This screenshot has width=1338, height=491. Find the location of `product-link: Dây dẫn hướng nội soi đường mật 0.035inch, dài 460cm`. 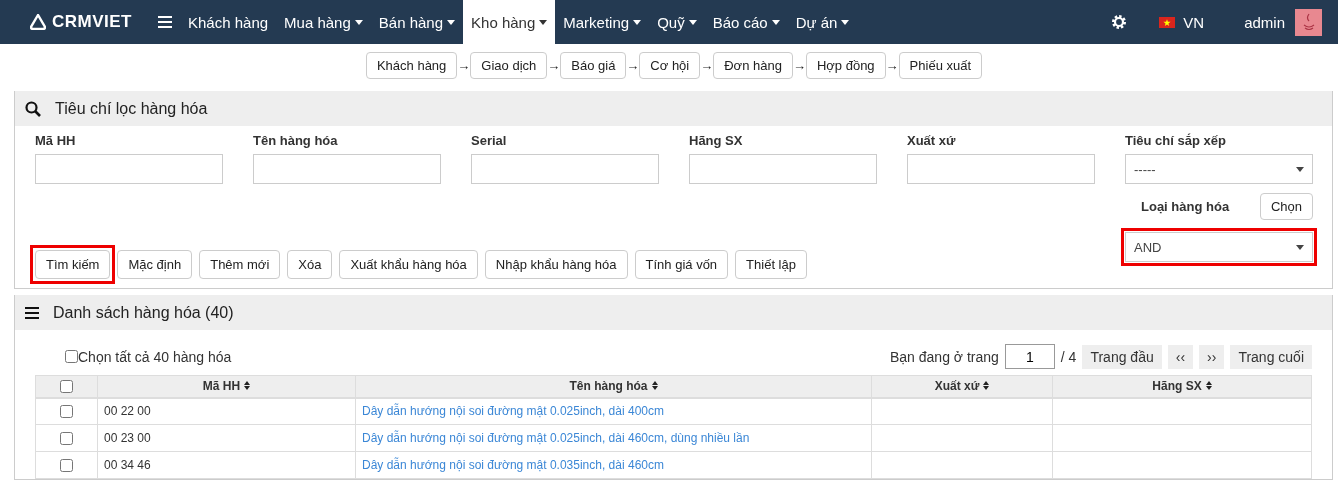

product-link: Dây dẫn hướng nội soi đường mật 0.035inch, dài 460cm is located at coordinates (613, 465).